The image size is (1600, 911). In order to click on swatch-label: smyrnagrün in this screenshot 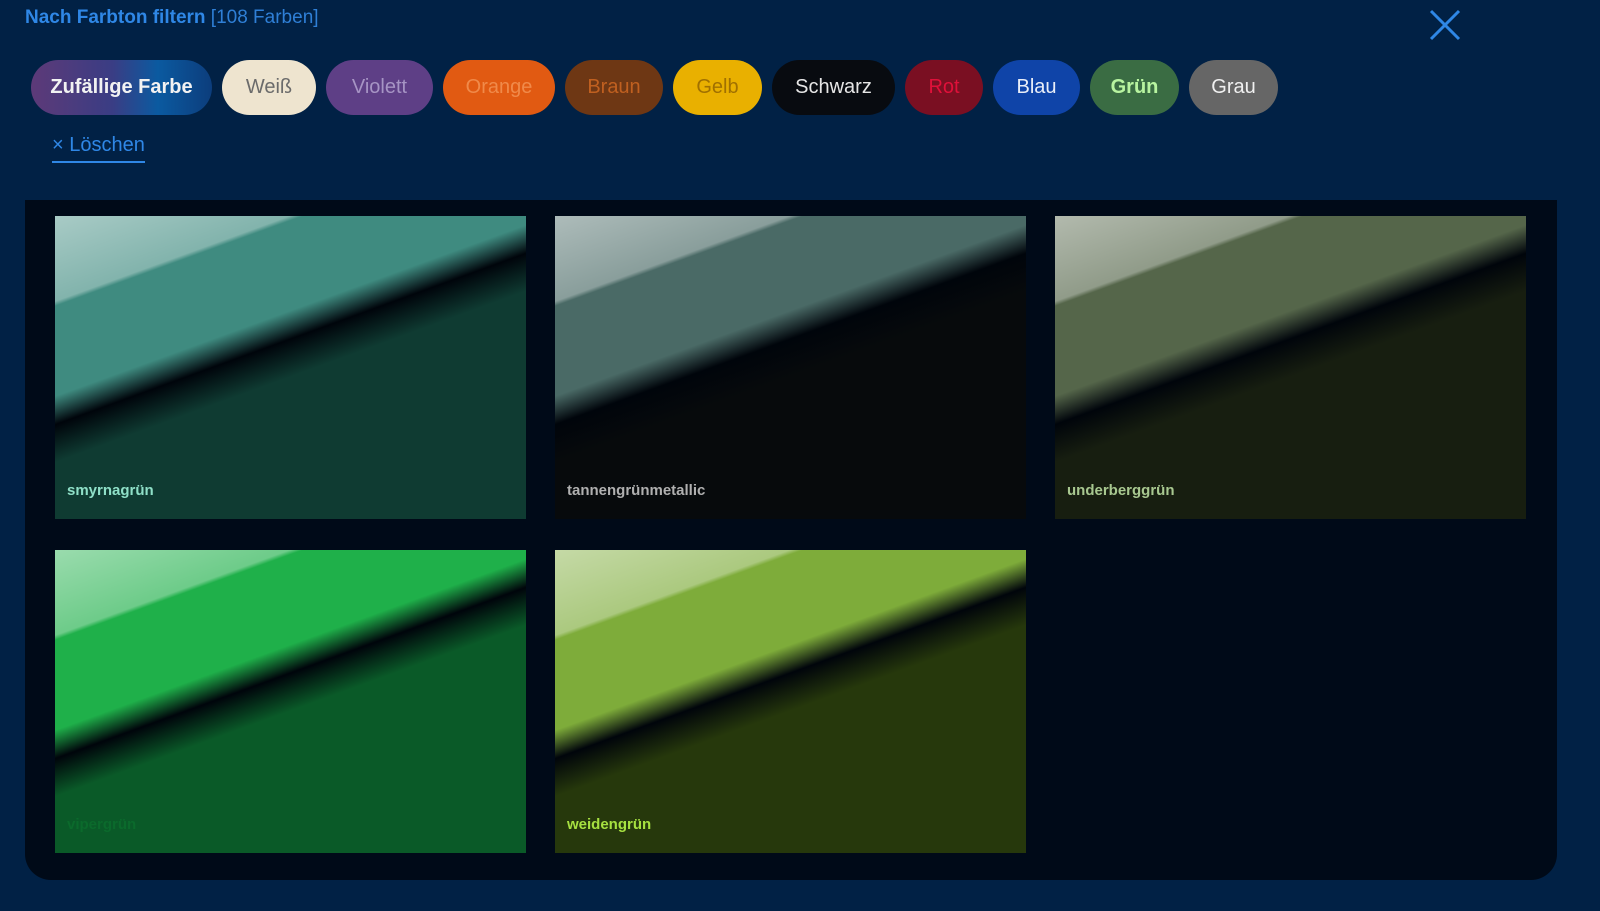, I will do `click(110, 490)`.